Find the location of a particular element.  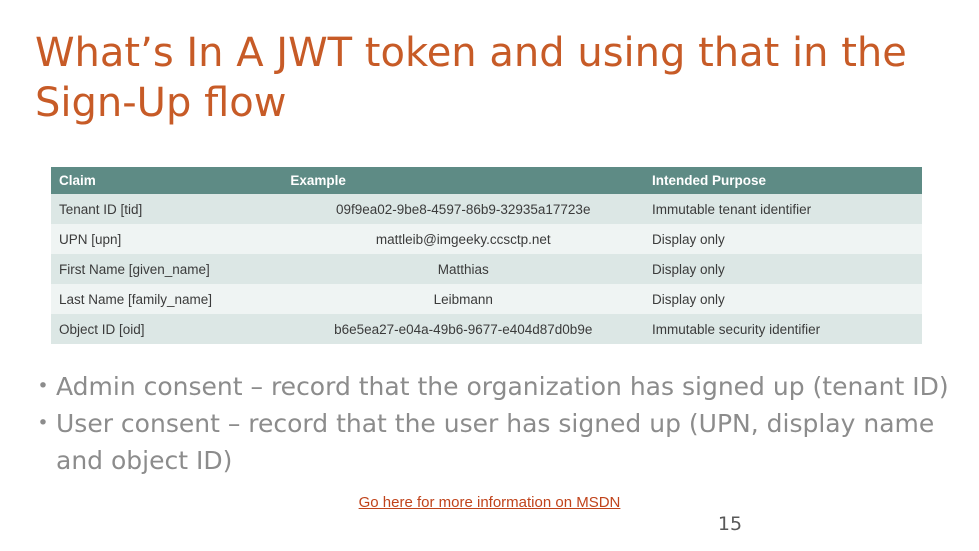

table-header-row: Claim Example Intended Purpose is located at coordinates (486, 180).